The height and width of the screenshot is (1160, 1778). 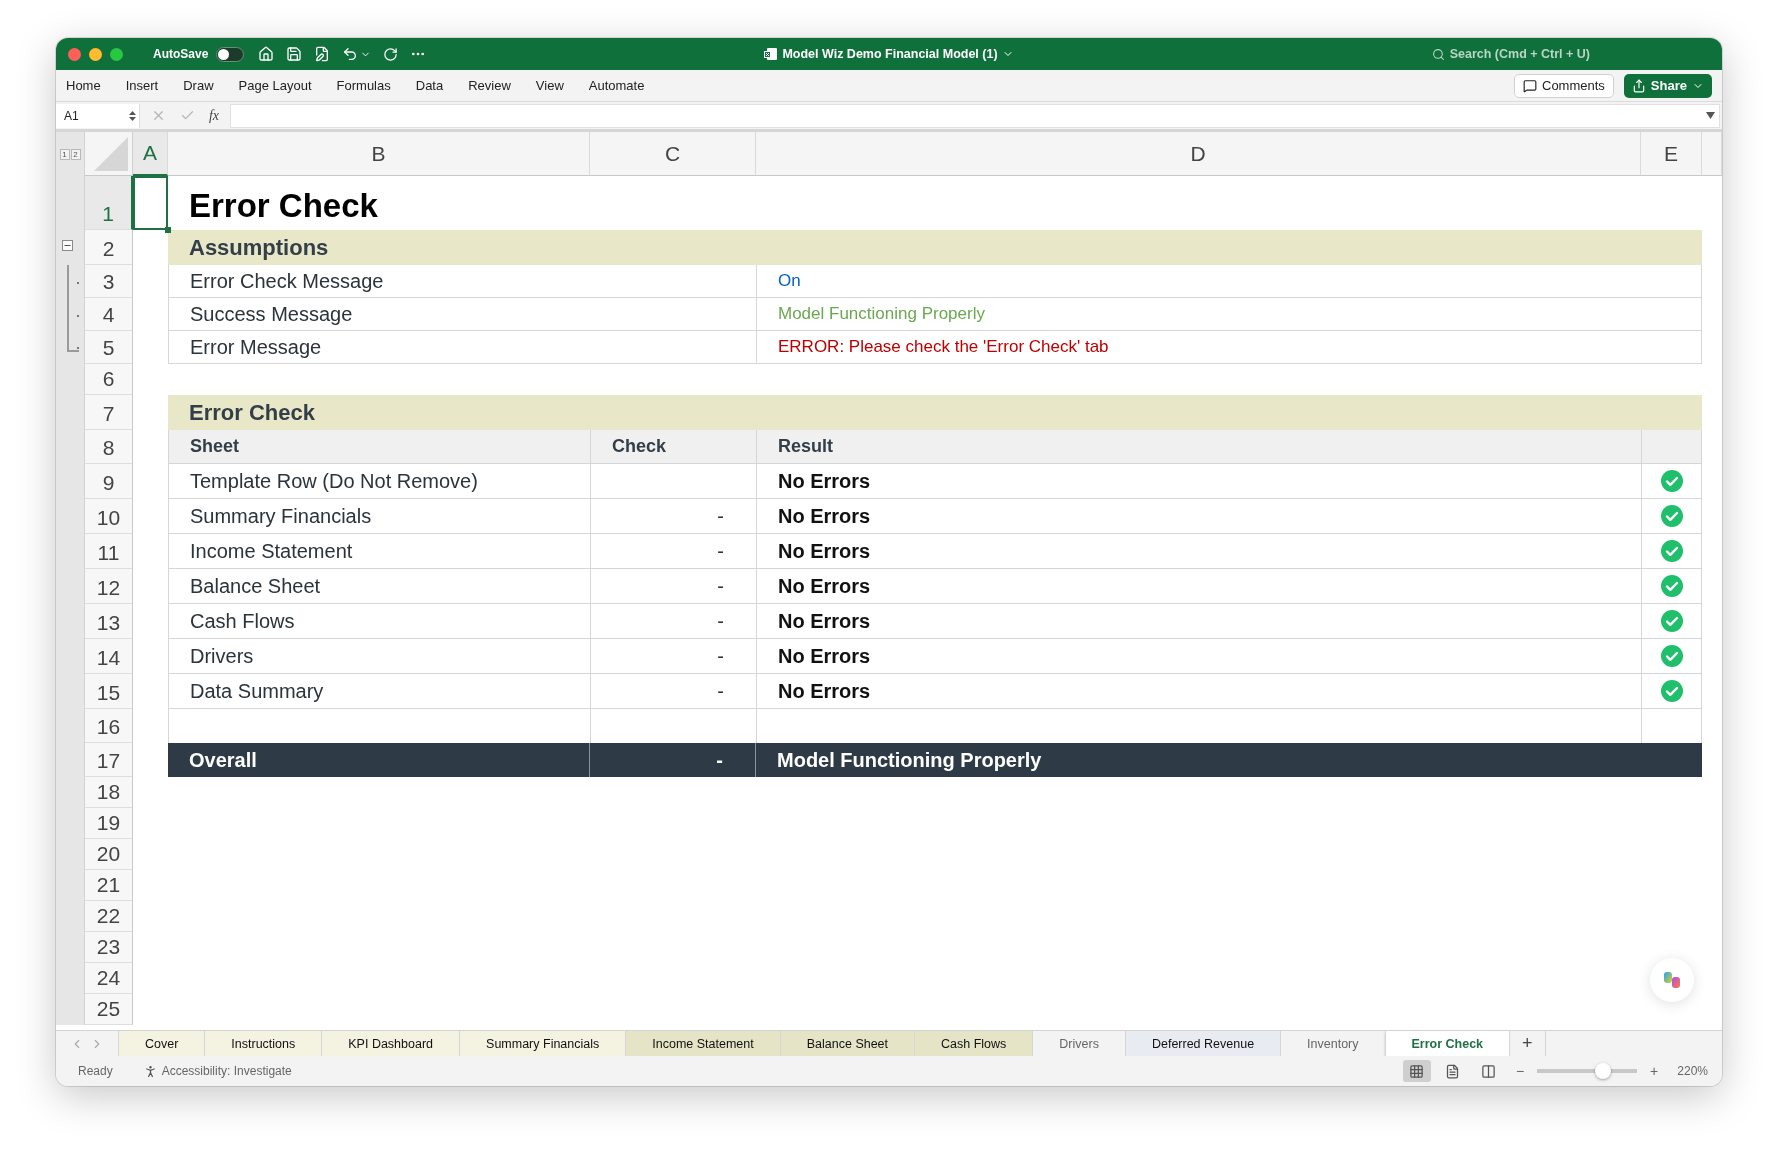 I want to click on undo-icon, so click(x=350, y=54).